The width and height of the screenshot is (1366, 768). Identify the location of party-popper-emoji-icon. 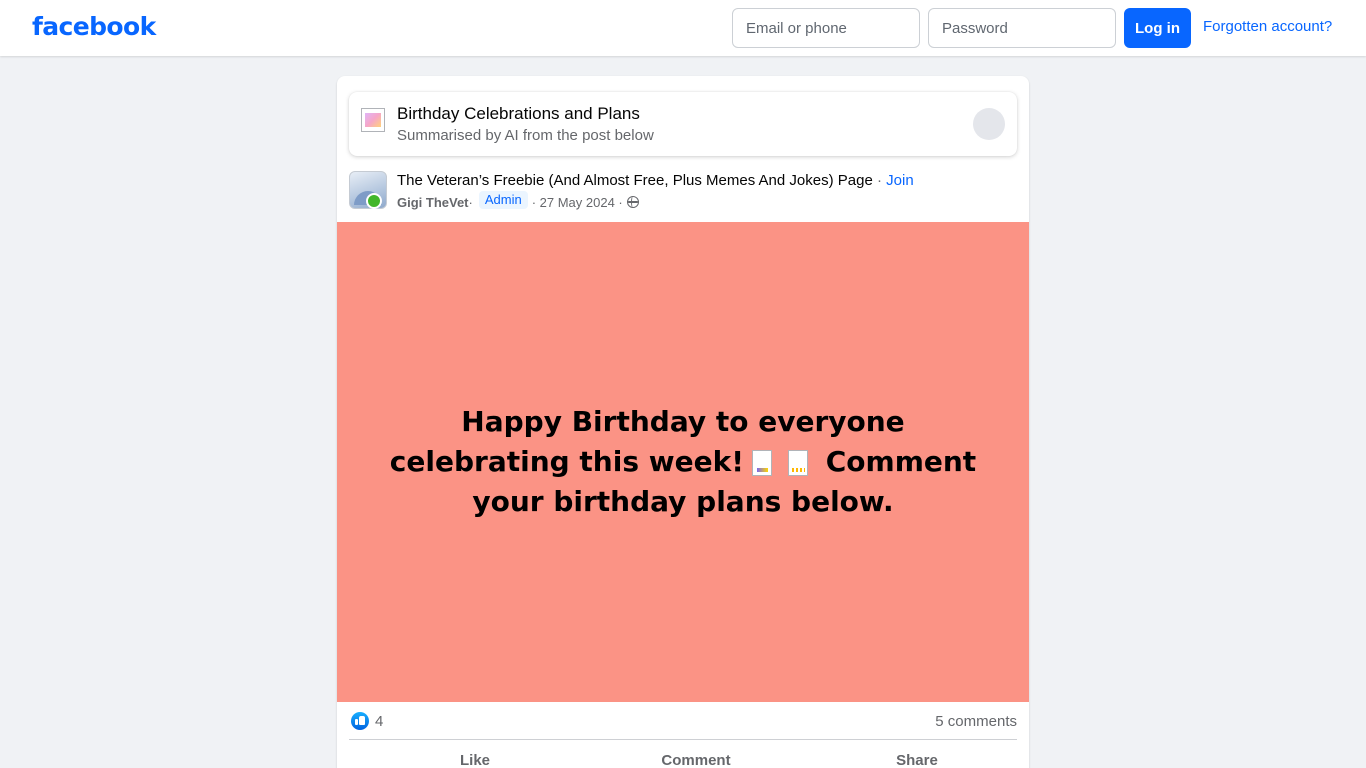
(762, 463).